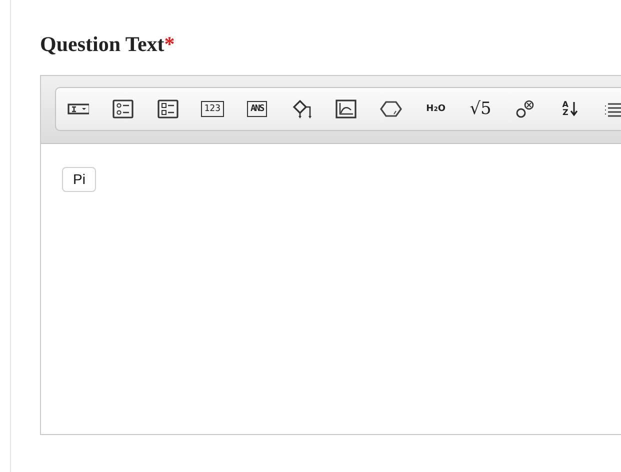  I want to click on toolbar-button: √5, so click(480, 109).